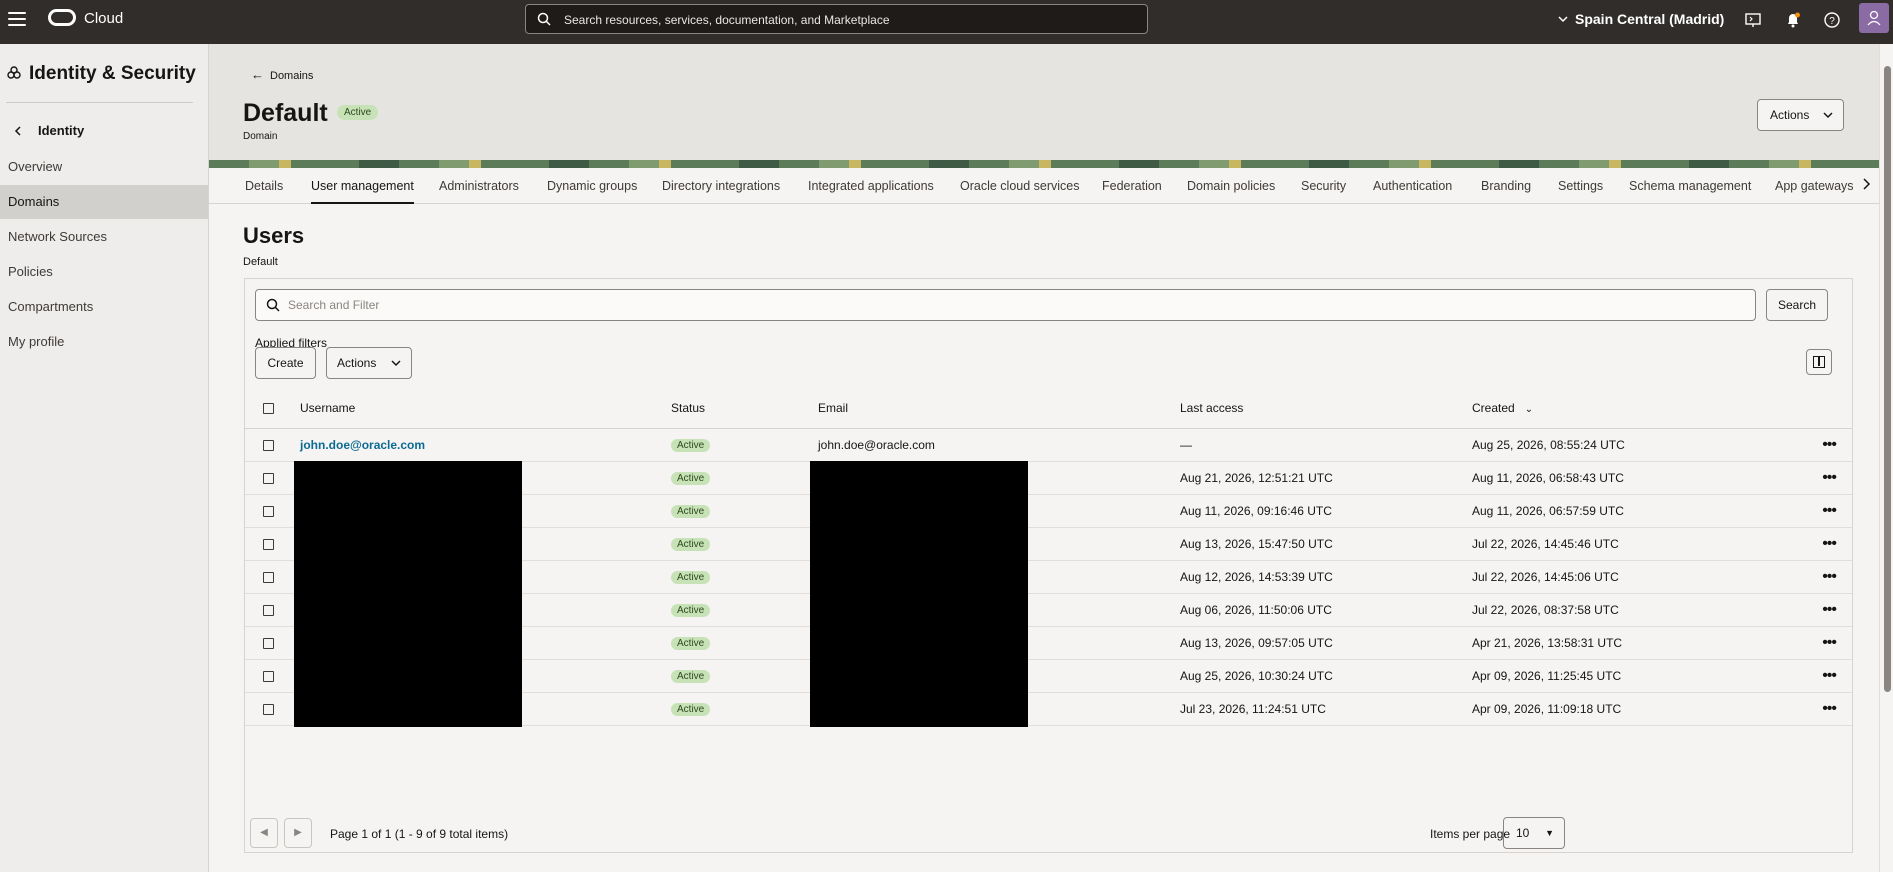 This screenshot has height=872, width=1893. Describe the element at coordinates (1612, 445) in the screenshot. I see `created-cell: Aug 25, 2026, 08:55:24 UTC` at that location.